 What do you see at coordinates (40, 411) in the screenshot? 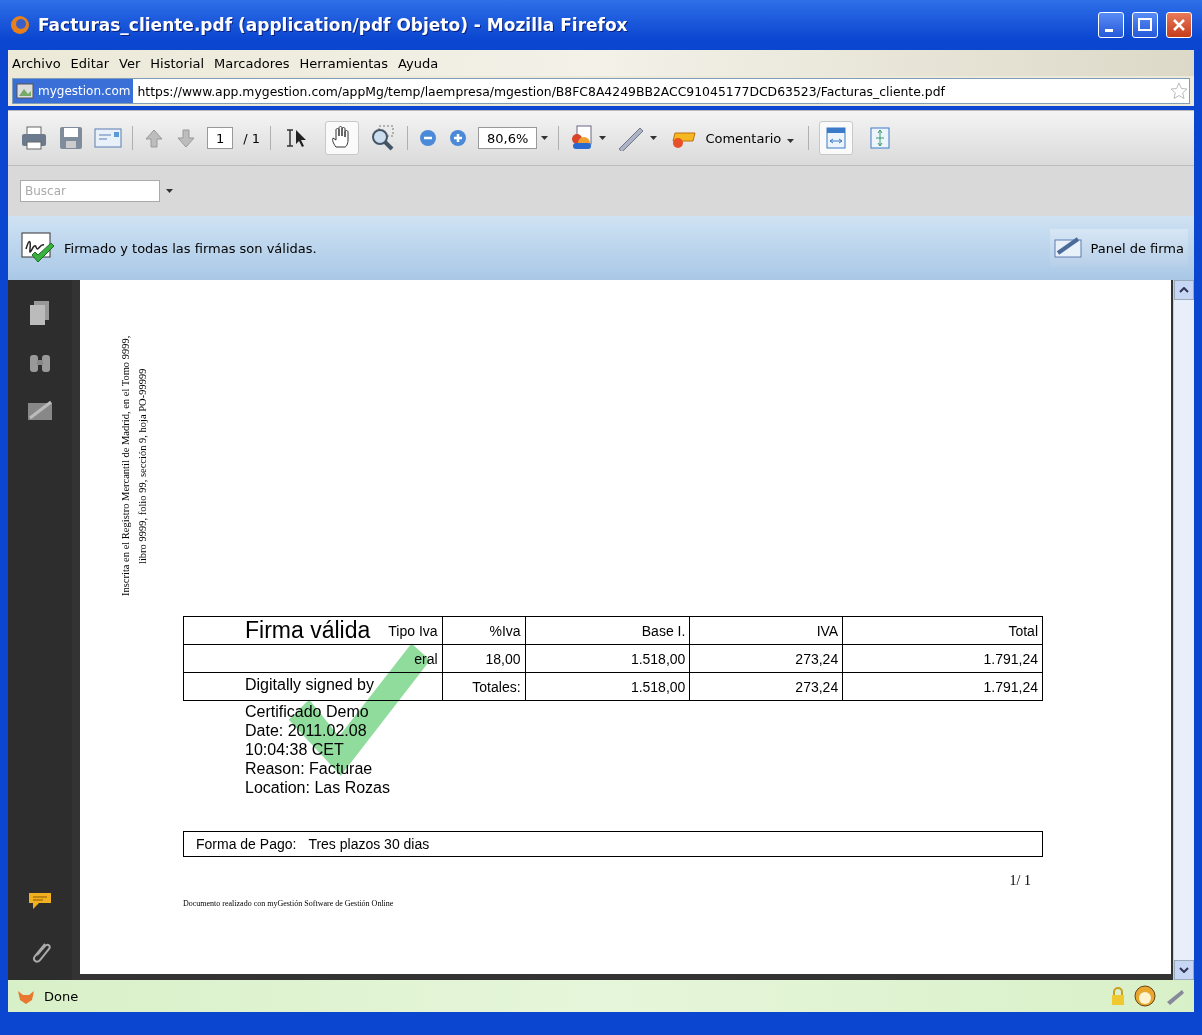
I see `signatures-icon` at bounding box center [40, 411].